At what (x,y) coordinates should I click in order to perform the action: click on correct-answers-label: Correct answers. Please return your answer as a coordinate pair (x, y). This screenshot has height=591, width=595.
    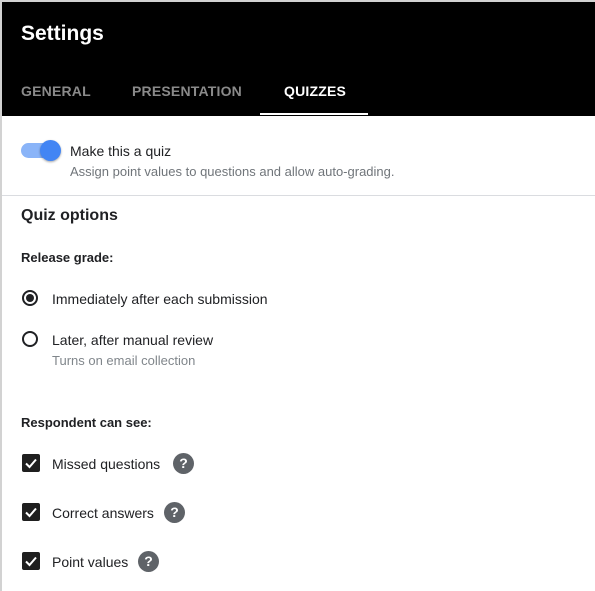
    Looking at the image, I should click on (103, 513).